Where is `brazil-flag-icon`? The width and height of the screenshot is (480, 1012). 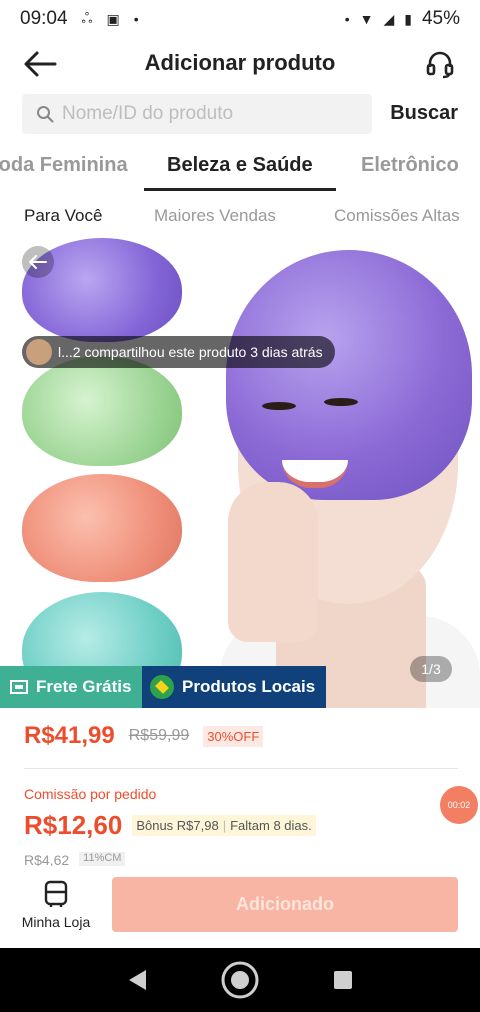
brazil-flag-icon is located at coordinates (162, 687).